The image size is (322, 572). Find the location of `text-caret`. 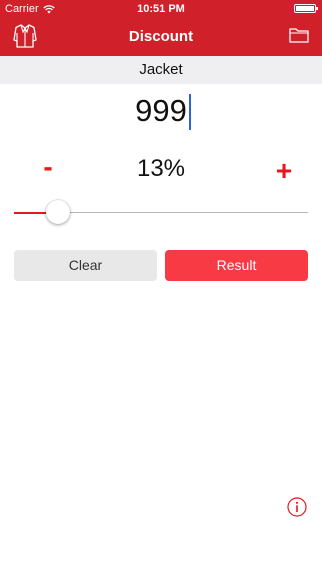

text-caret is located at coordinates (189, 112).